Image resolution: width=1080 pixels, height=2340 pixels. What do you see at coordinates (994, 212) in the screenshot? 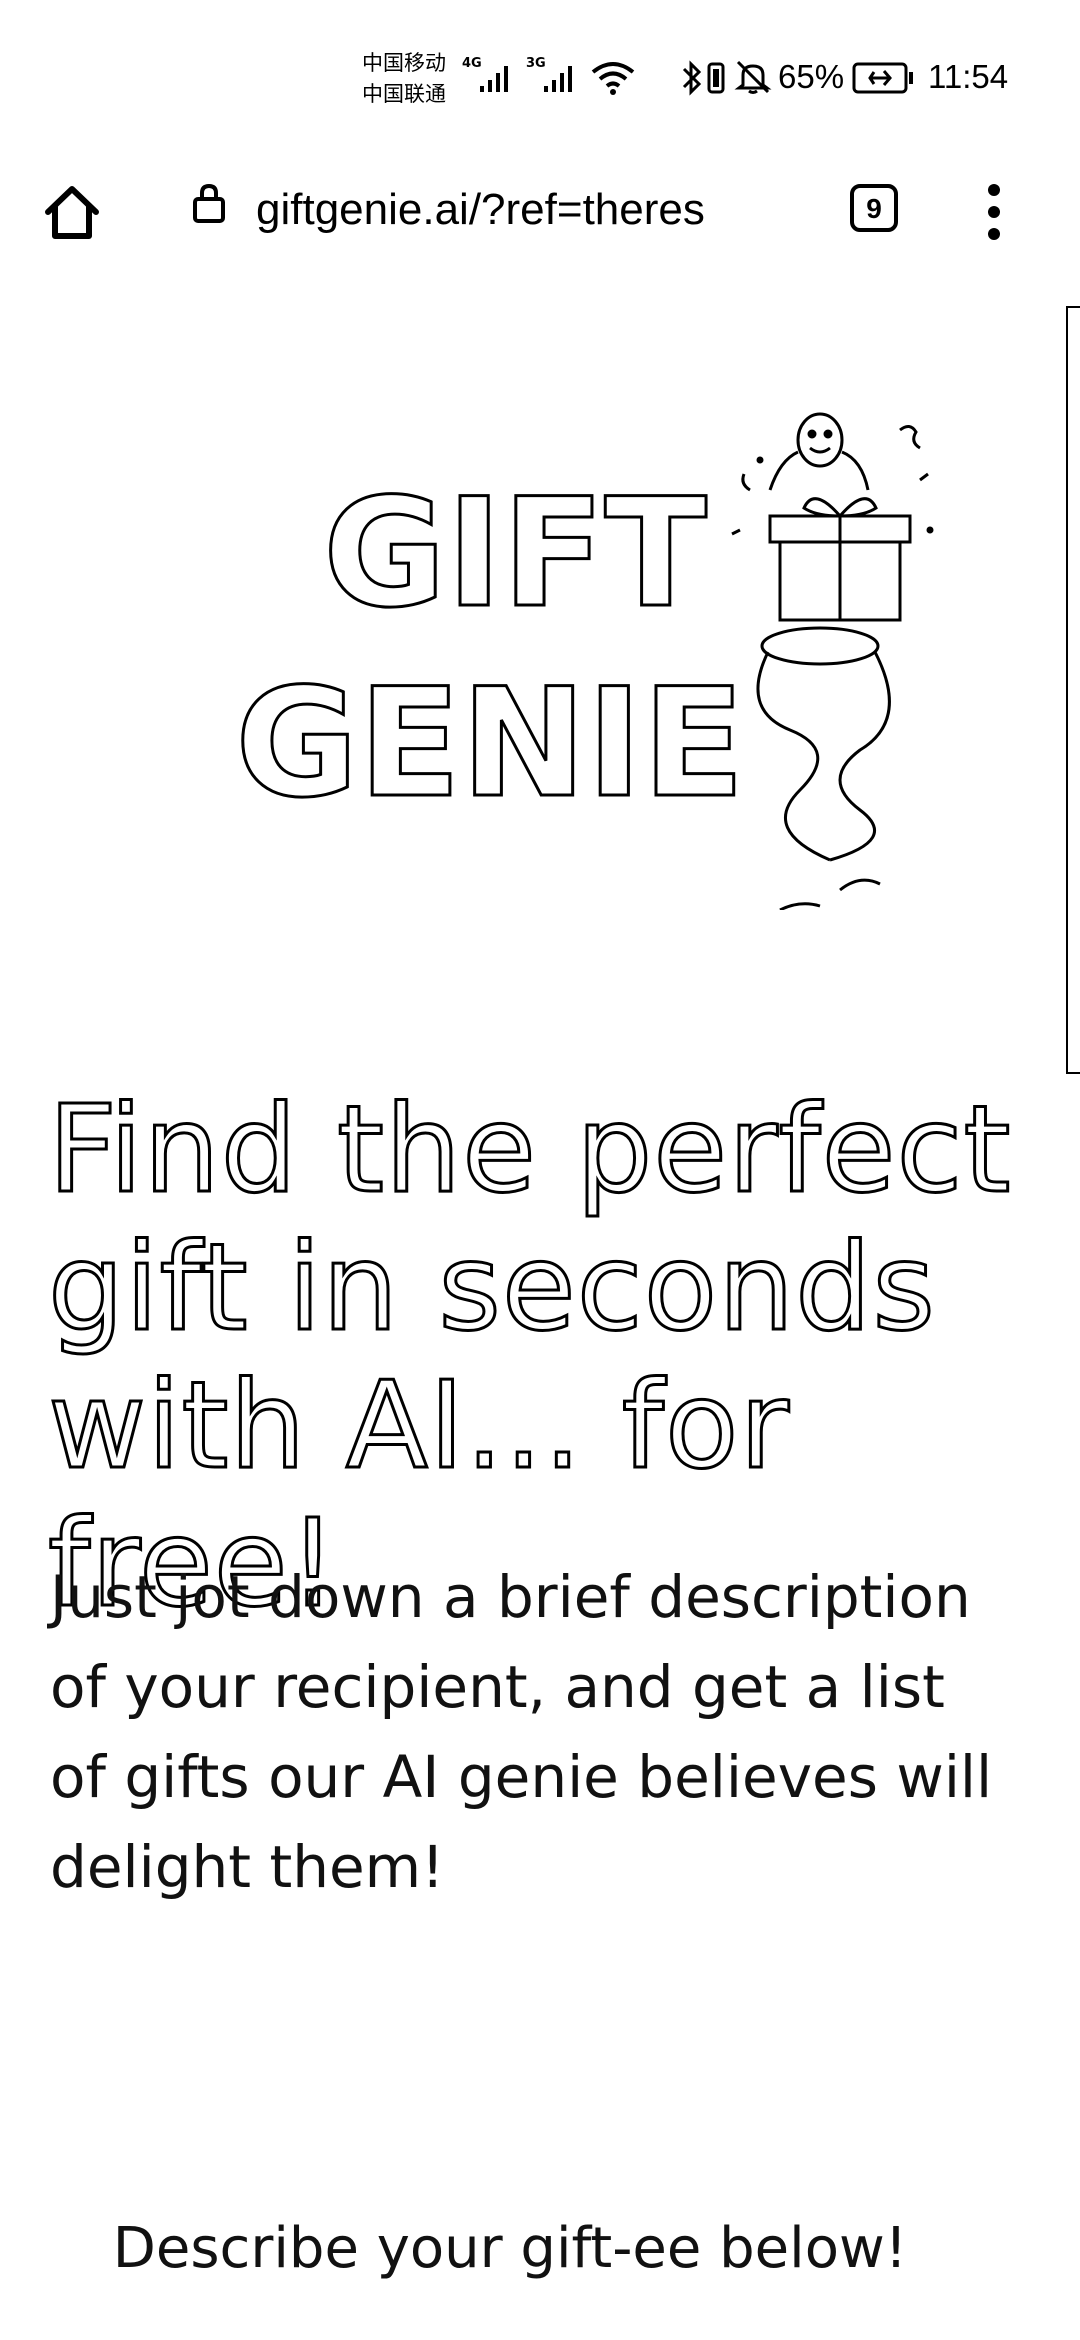
I see `menu-icon` at bounding box center [994, 212].